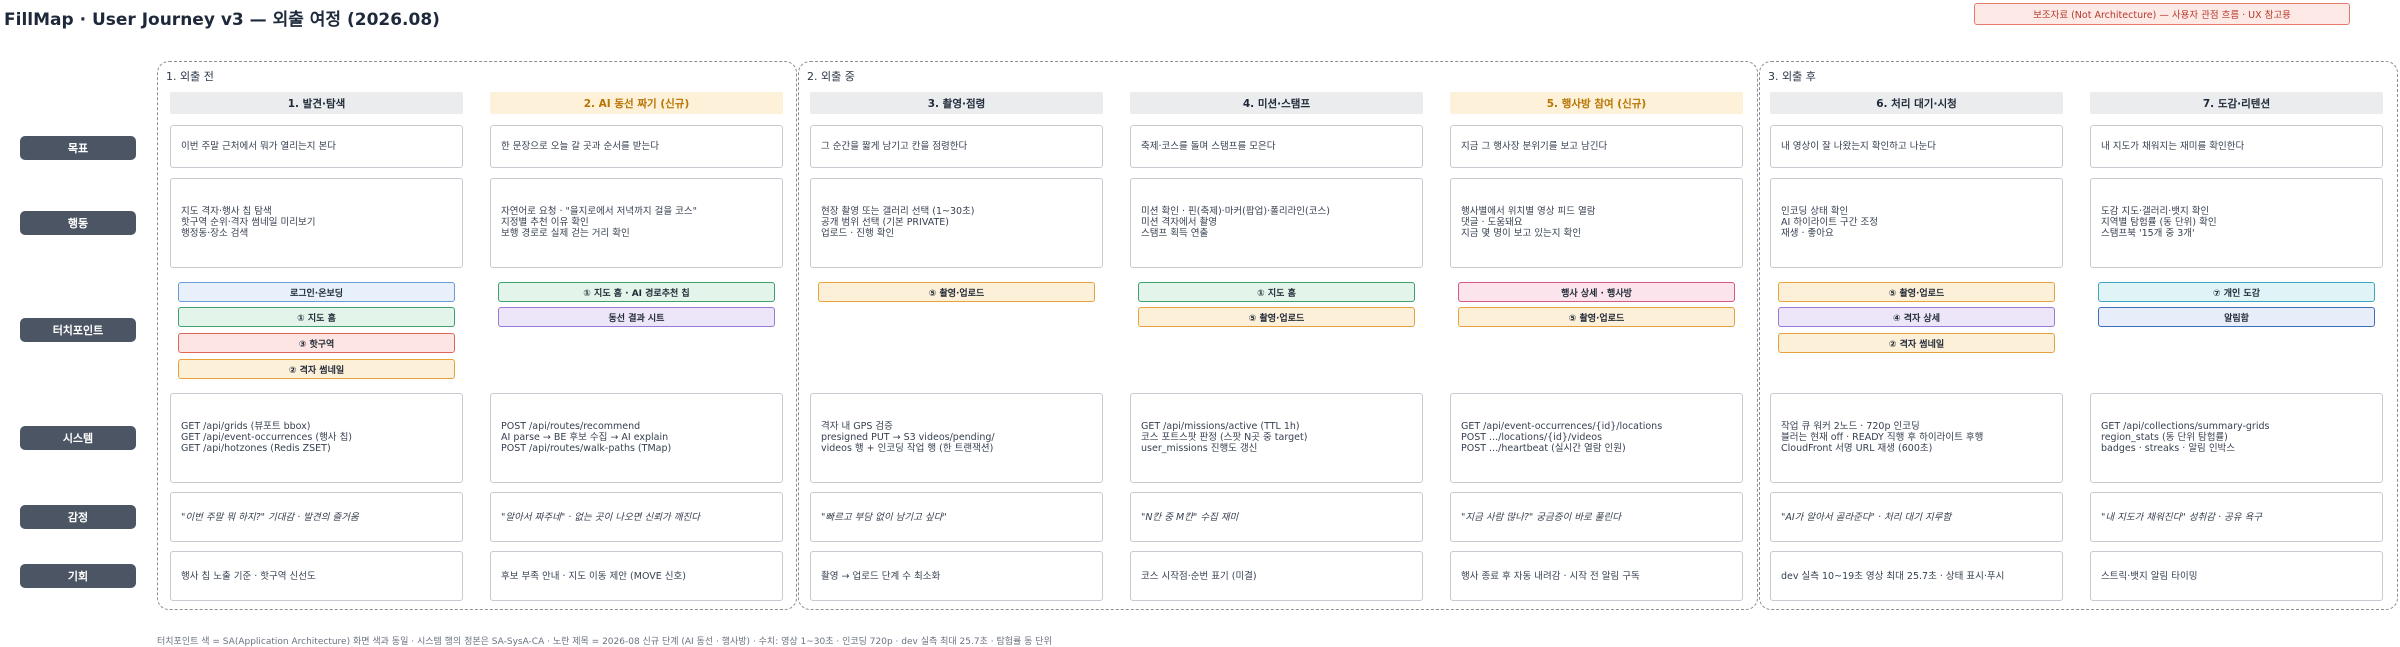 The width and height of the screenshot is (2400, 647). What do you see at coordinates (885, 222) in the screenshot?
I see `action-line: 공개 범위 선택 (기본 PRIVATE)` at bounding box center [885, 222].